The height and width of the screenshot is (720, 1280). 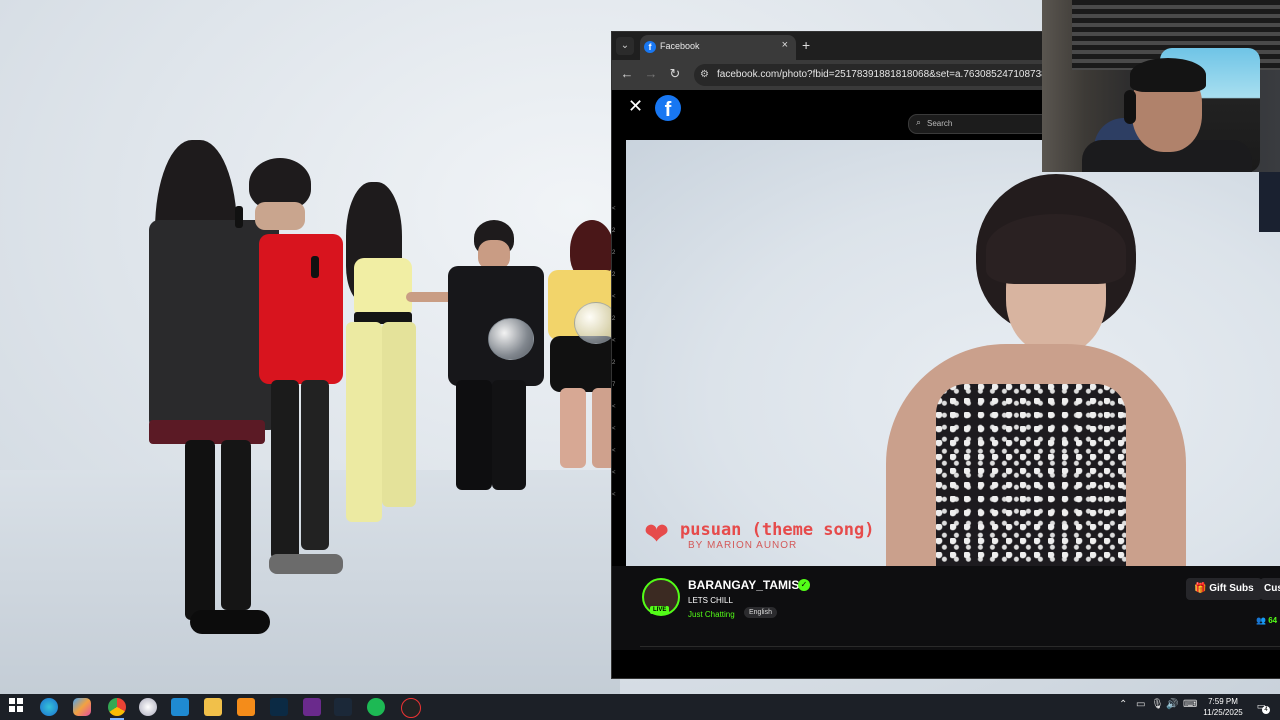 What do you see at coordinates (680, 46) in the screenshot?
I see `tab-title: Facebook` at bounding box center [680, 46].